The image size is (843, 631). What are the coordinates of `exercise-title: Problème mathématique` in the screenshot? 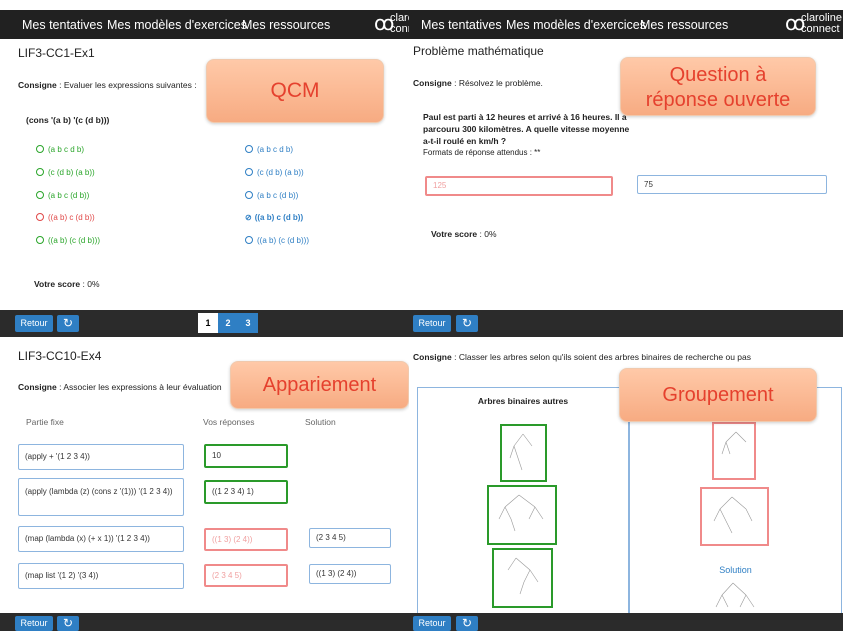 It's located at (478, 51).